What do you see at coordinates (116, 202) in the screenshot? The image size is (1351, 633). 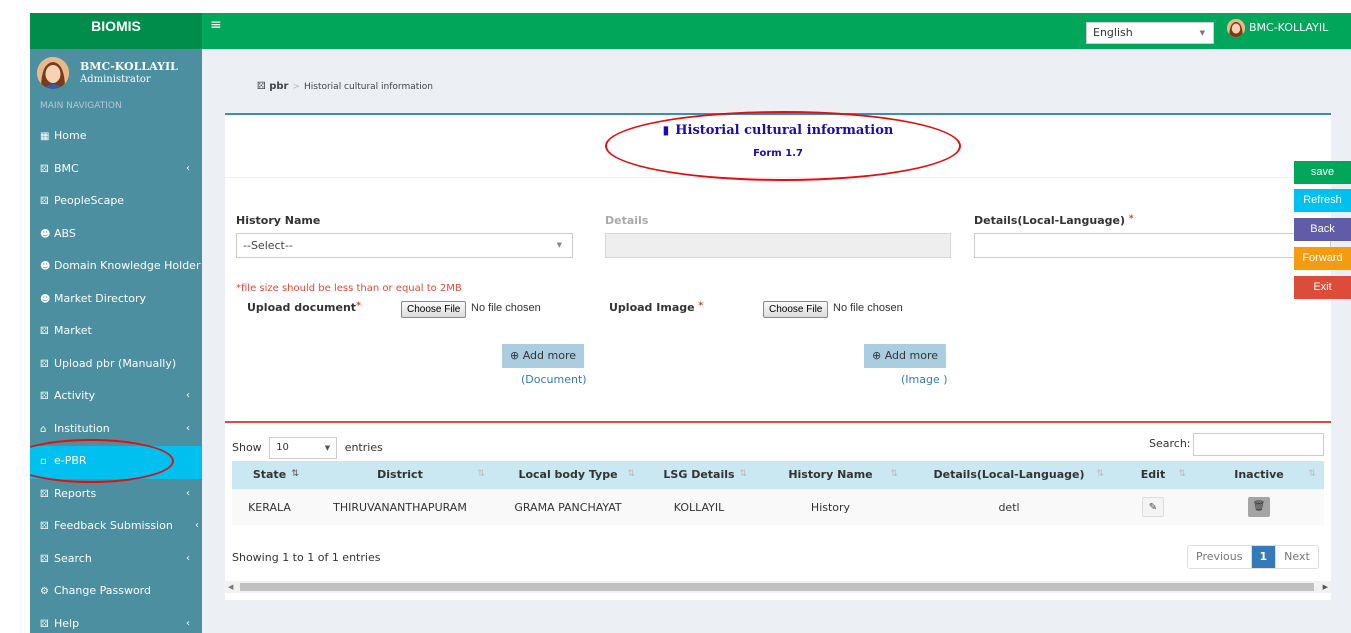 I see `sidebar-item-peoplescape: ⚄ PeopleScape` at bounding box center [116, 202].